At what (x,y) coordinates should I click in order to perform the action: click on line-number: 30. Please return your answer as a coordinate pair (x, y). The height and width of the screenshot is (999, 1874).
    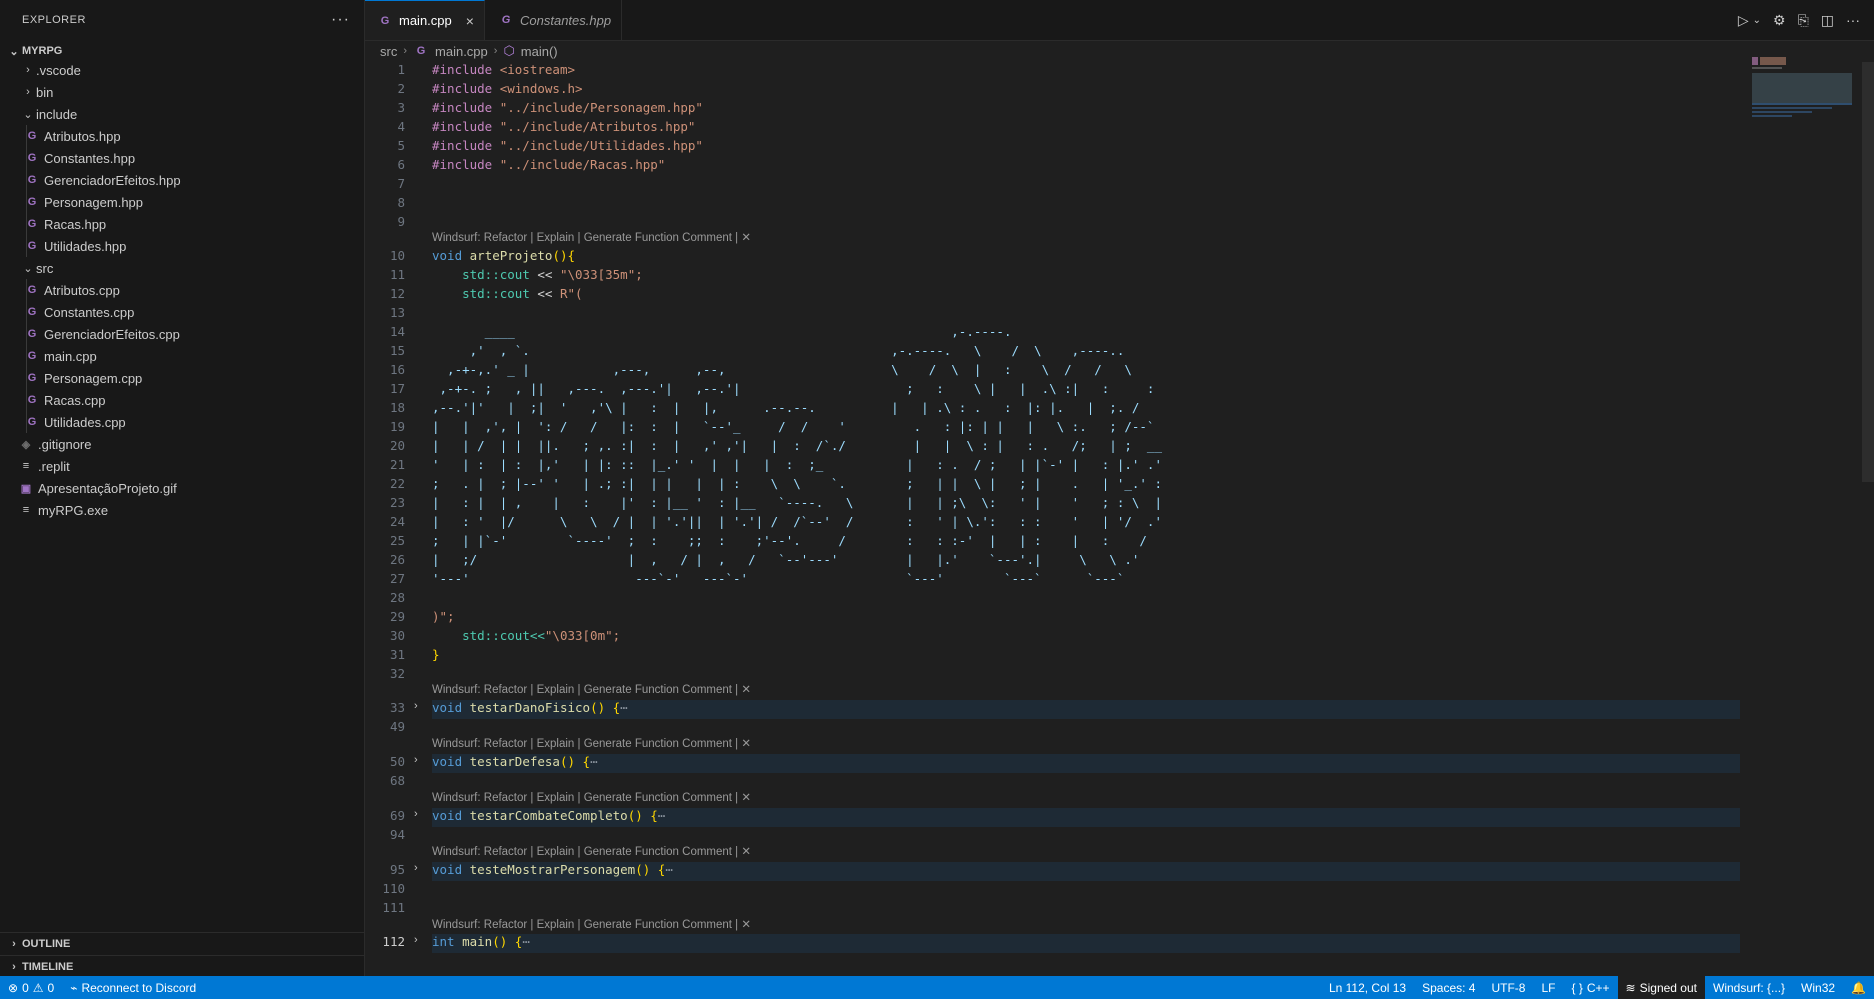
    Looking at the image, I should click on (397, 635).